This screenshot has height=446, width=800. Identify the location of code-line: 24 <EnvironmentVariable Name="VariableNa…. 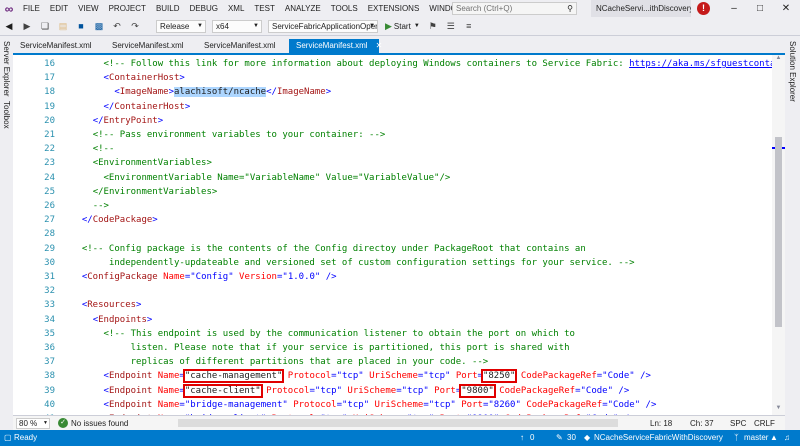
(392, 178).